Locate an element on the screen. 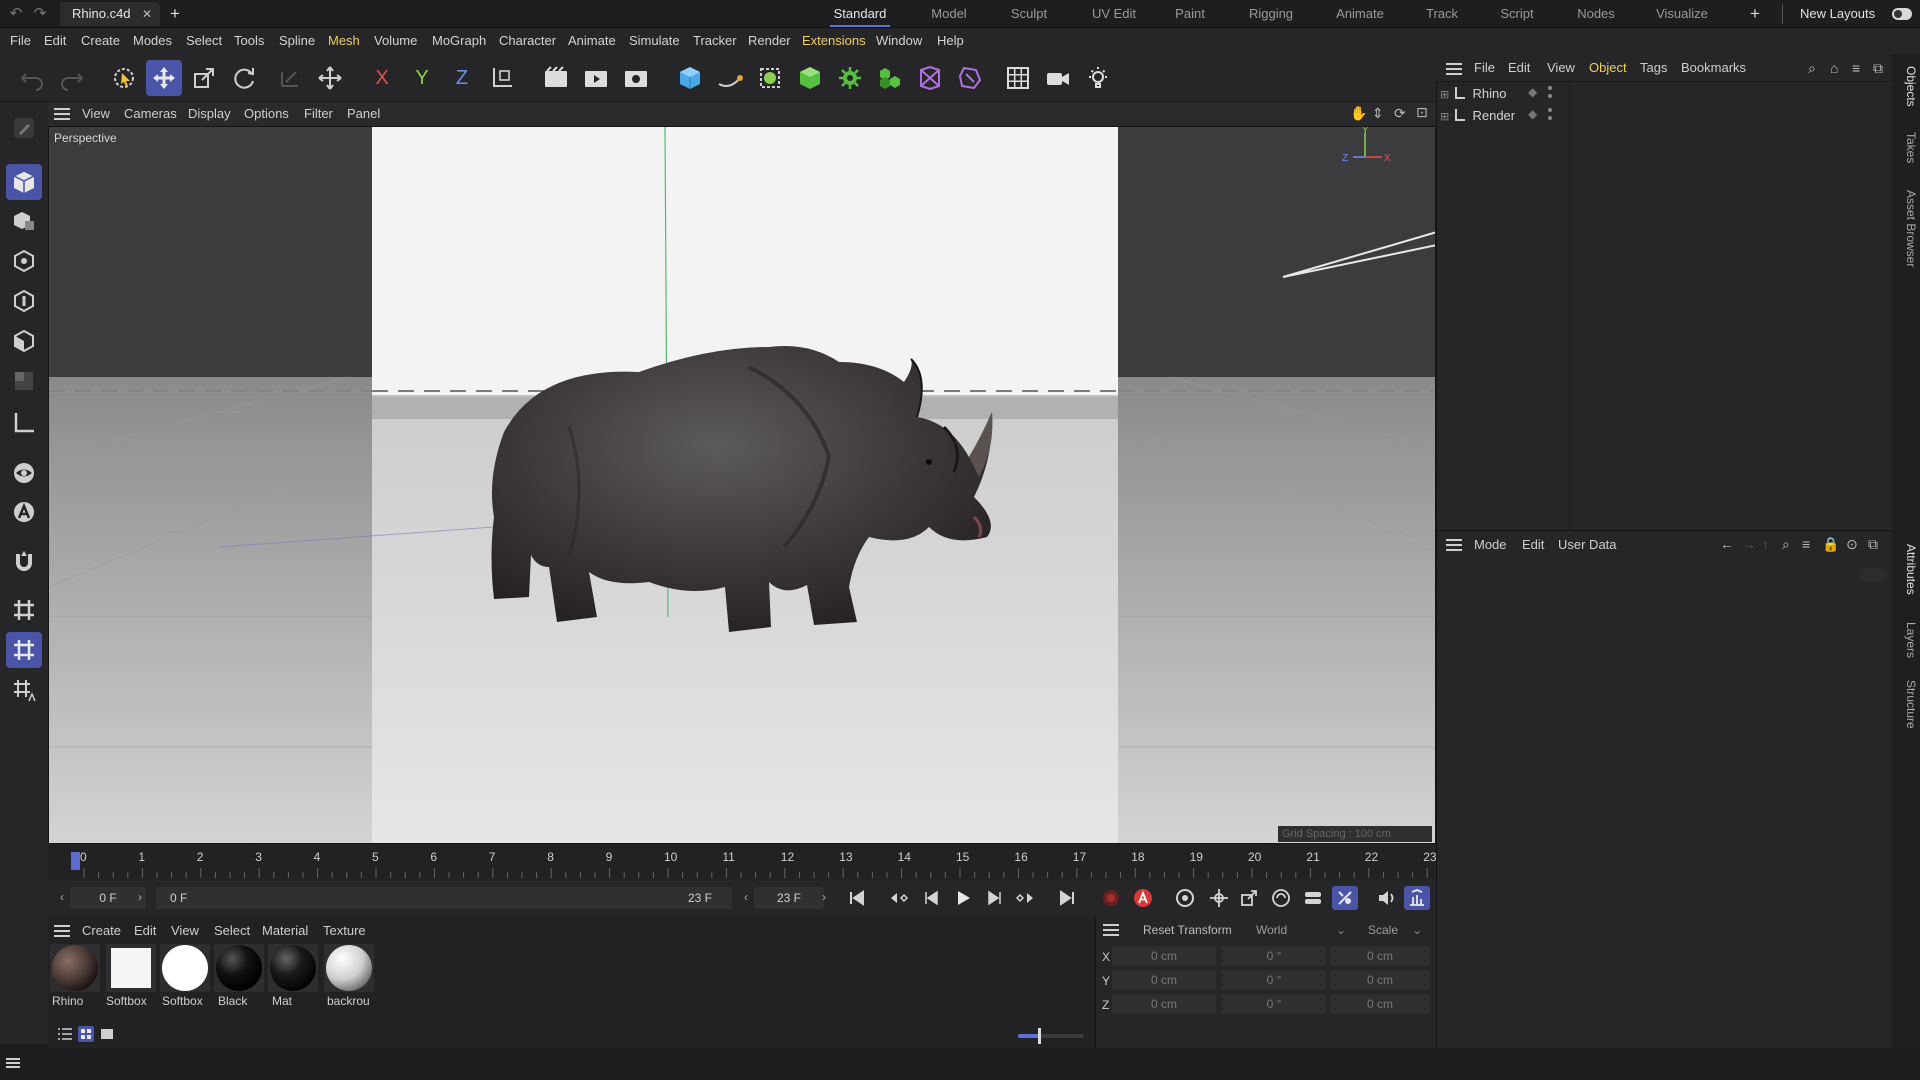  lock-icon: 🔒 is located at coordinates (1830, 544).